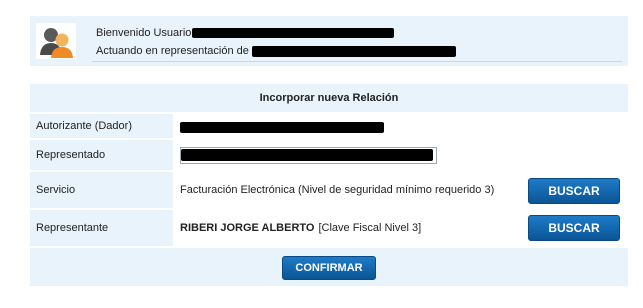 This screenshot has width=643, height=308. Describe the element at coordinates (247, 228) in the screenshot. I see `representative-name: RIBERI JORGE ALBERTO` at that location.